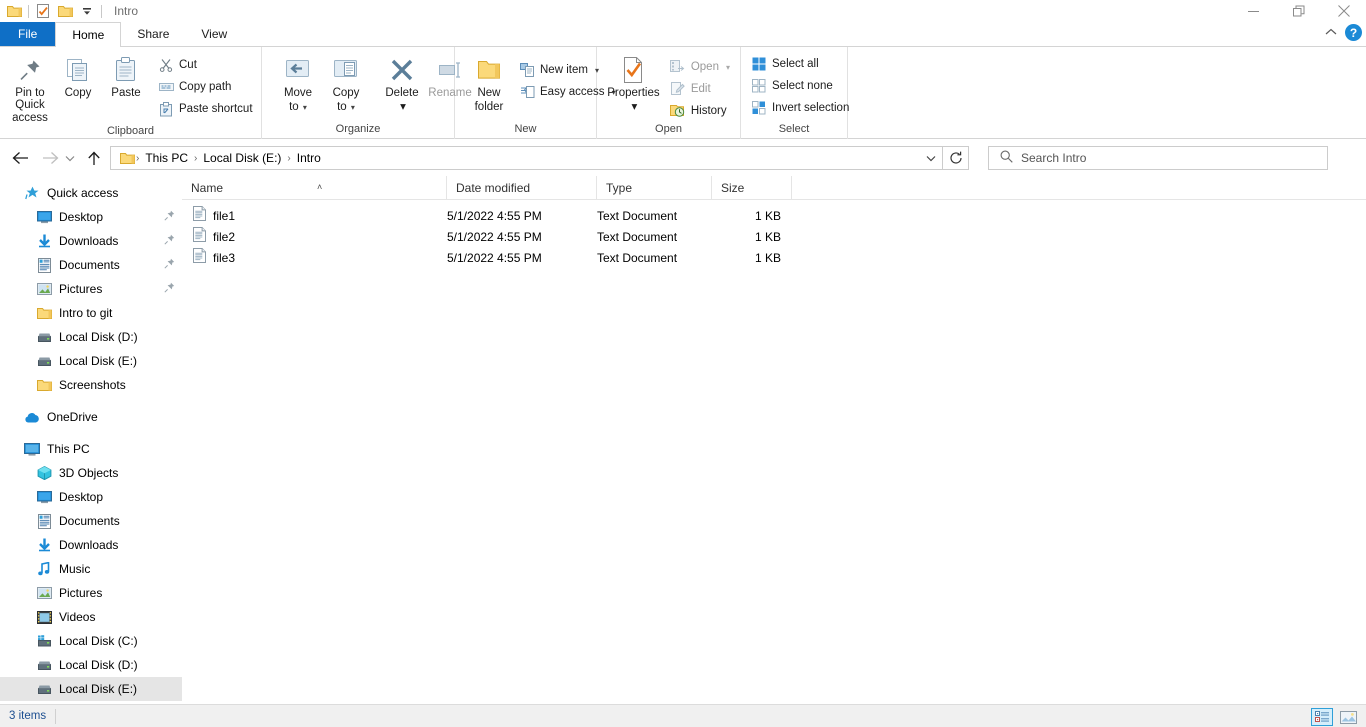 This screenshot has width=1366, height=727. What do you see at coordinates (635, 107) in the screenshot?
I see `properties-caret-icon: ▾` at bounding box center [635, 107].